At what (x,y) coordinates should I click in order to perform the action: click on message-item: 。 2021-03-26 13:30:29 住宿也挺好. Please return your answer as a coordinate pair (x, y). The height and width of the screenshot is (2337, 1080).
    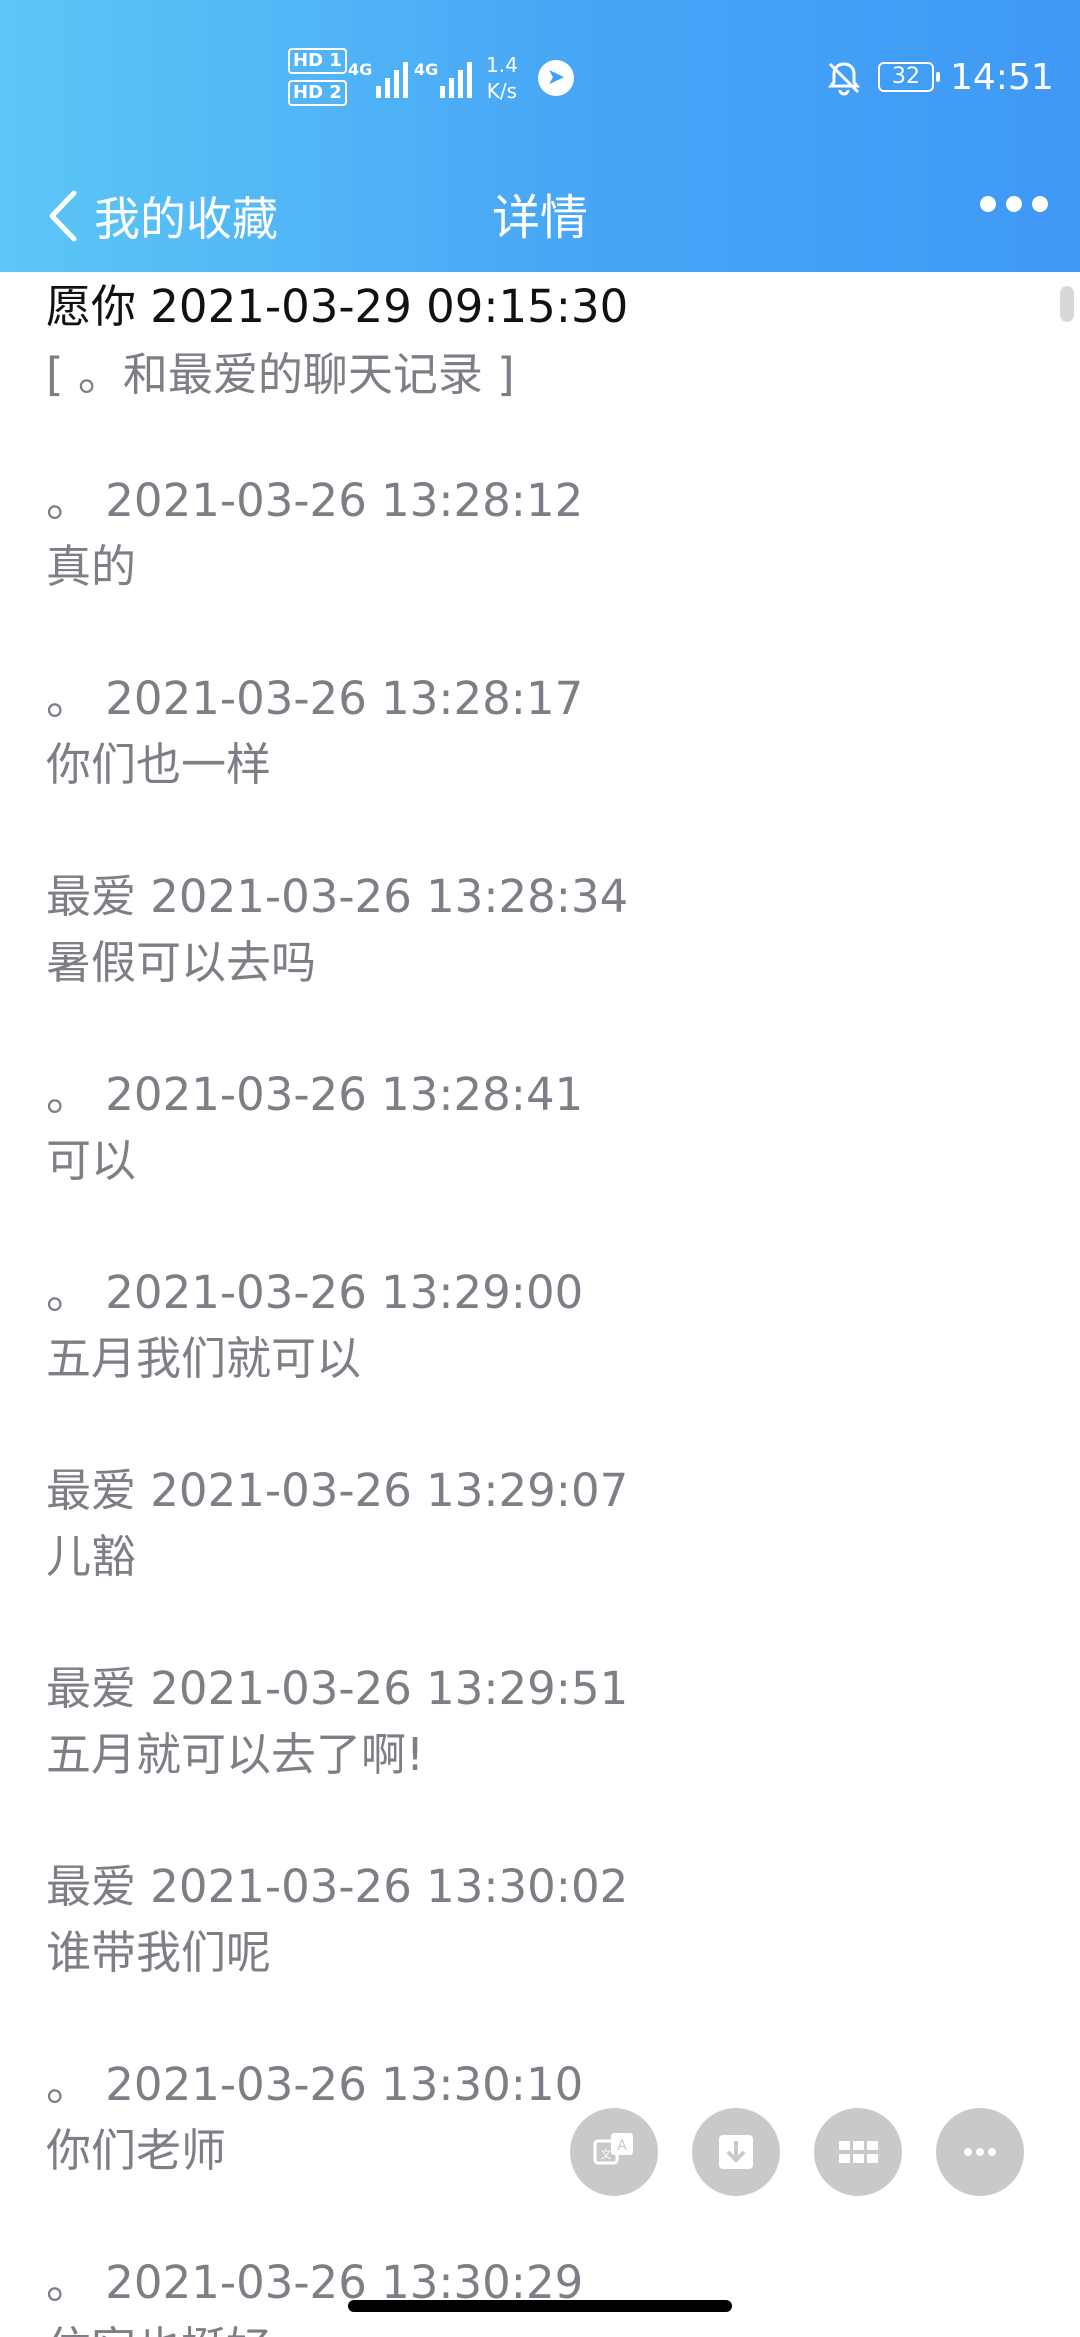
    Looking at the image, I should click on (314, 2294).